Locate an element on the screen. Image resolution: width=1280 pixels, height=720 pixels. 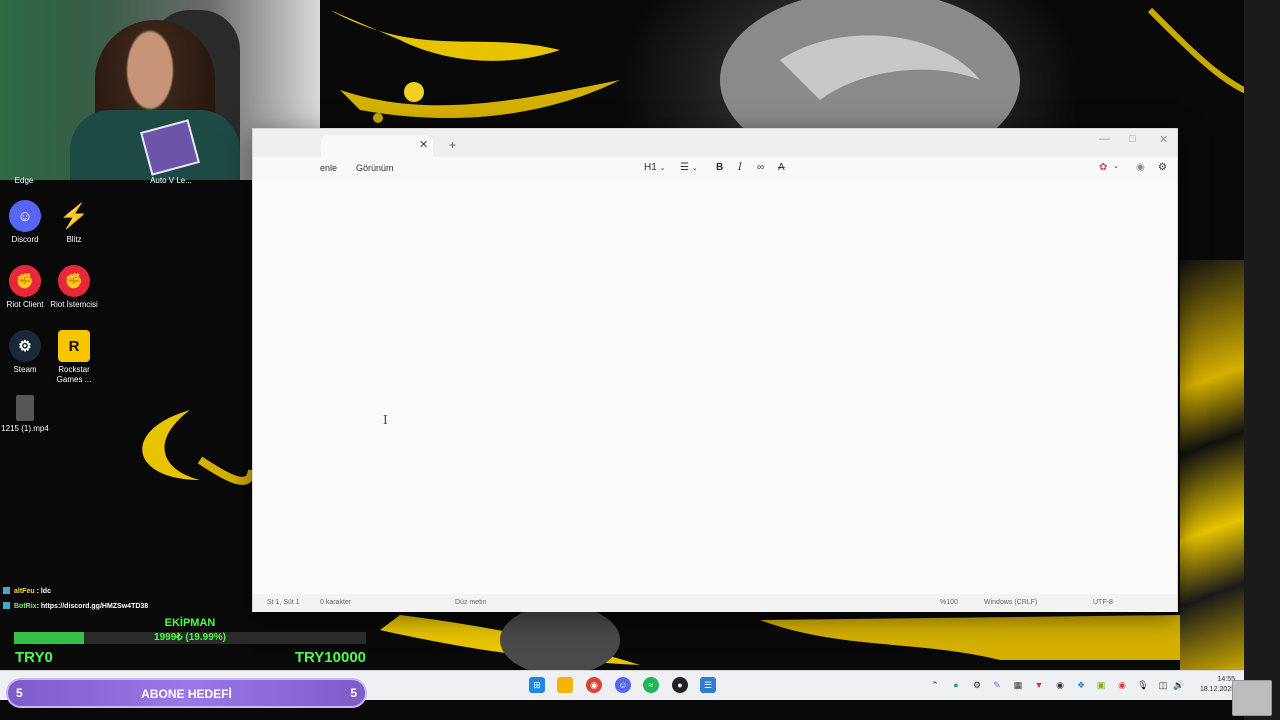
tray-app-icon: ▦ is located at coordinates (1018, 685).